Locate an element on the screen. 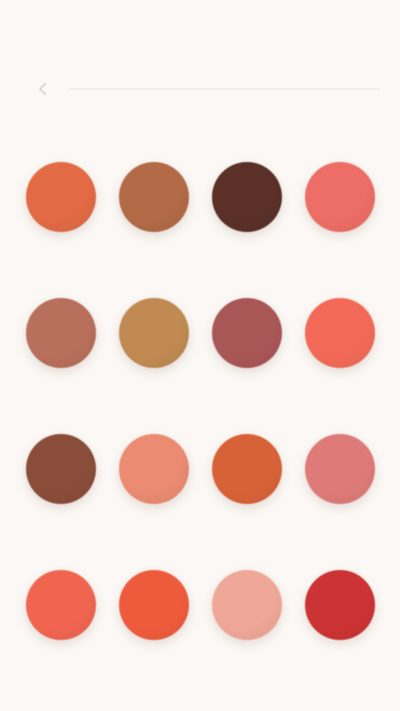 This screenshot has height=711, width=400. chevron-left-icon is located at coordinates (43, 89).